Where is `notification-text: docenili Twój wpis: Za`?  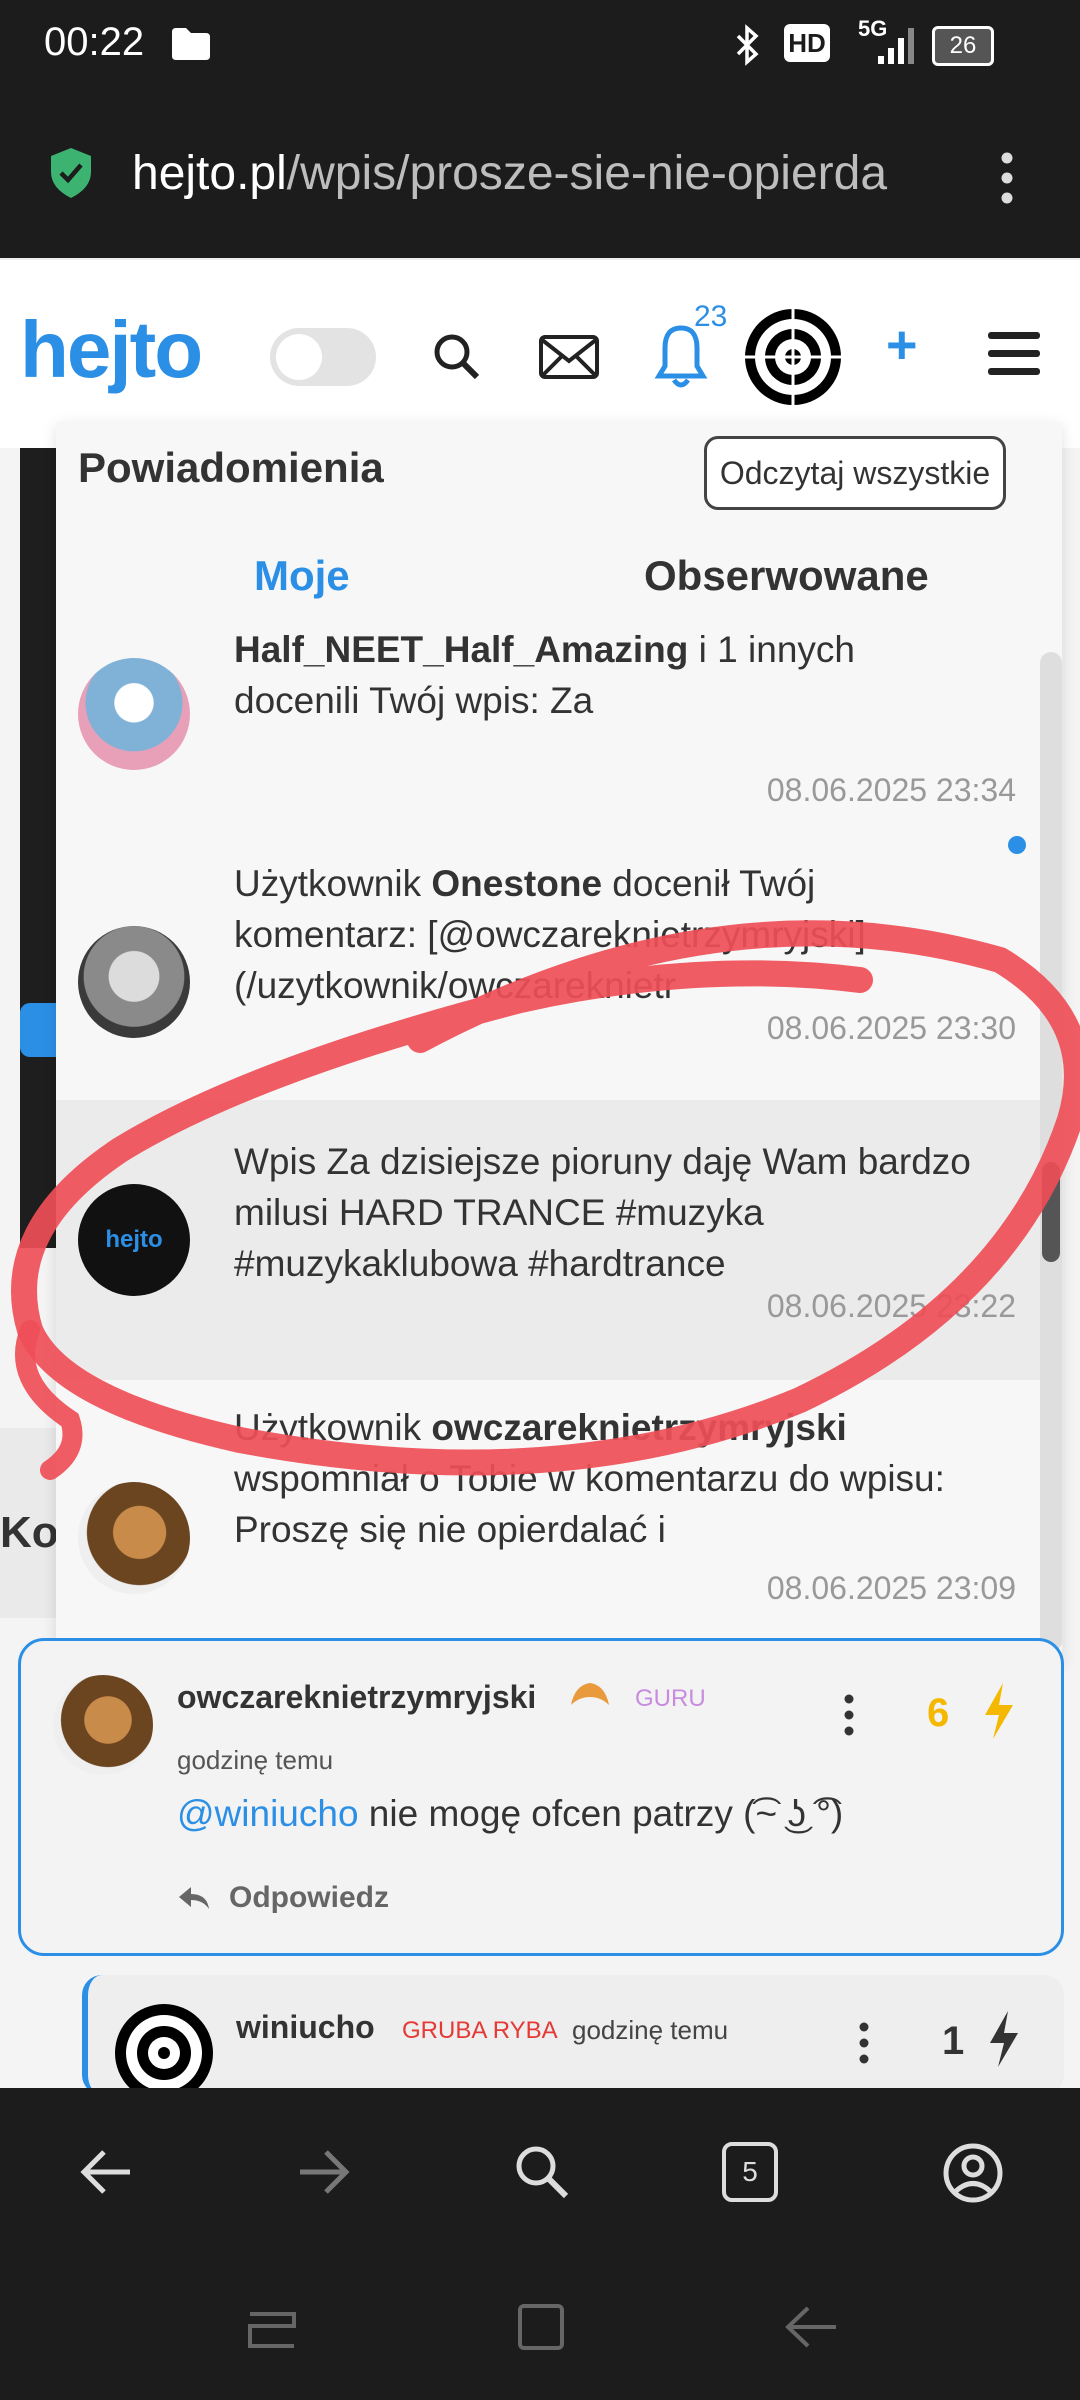 notification-text: docenili Twój wpis: Za is located at coordinates (414, 700).